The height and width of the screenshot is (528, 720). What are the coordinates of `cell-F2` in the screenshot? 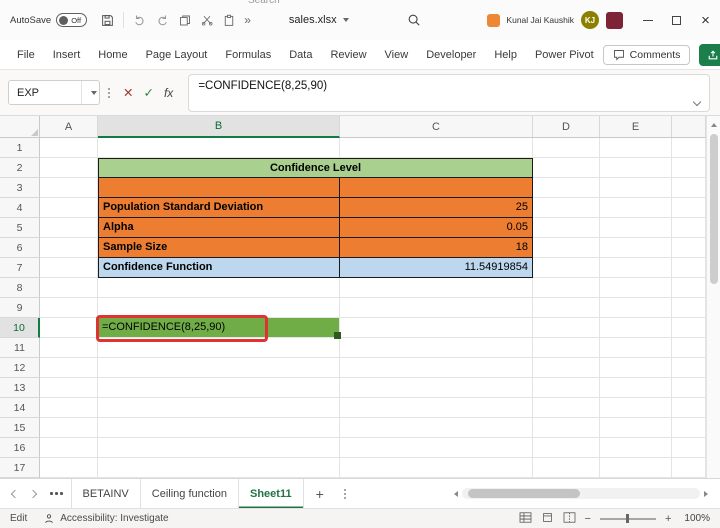 It's located at (689, 168).